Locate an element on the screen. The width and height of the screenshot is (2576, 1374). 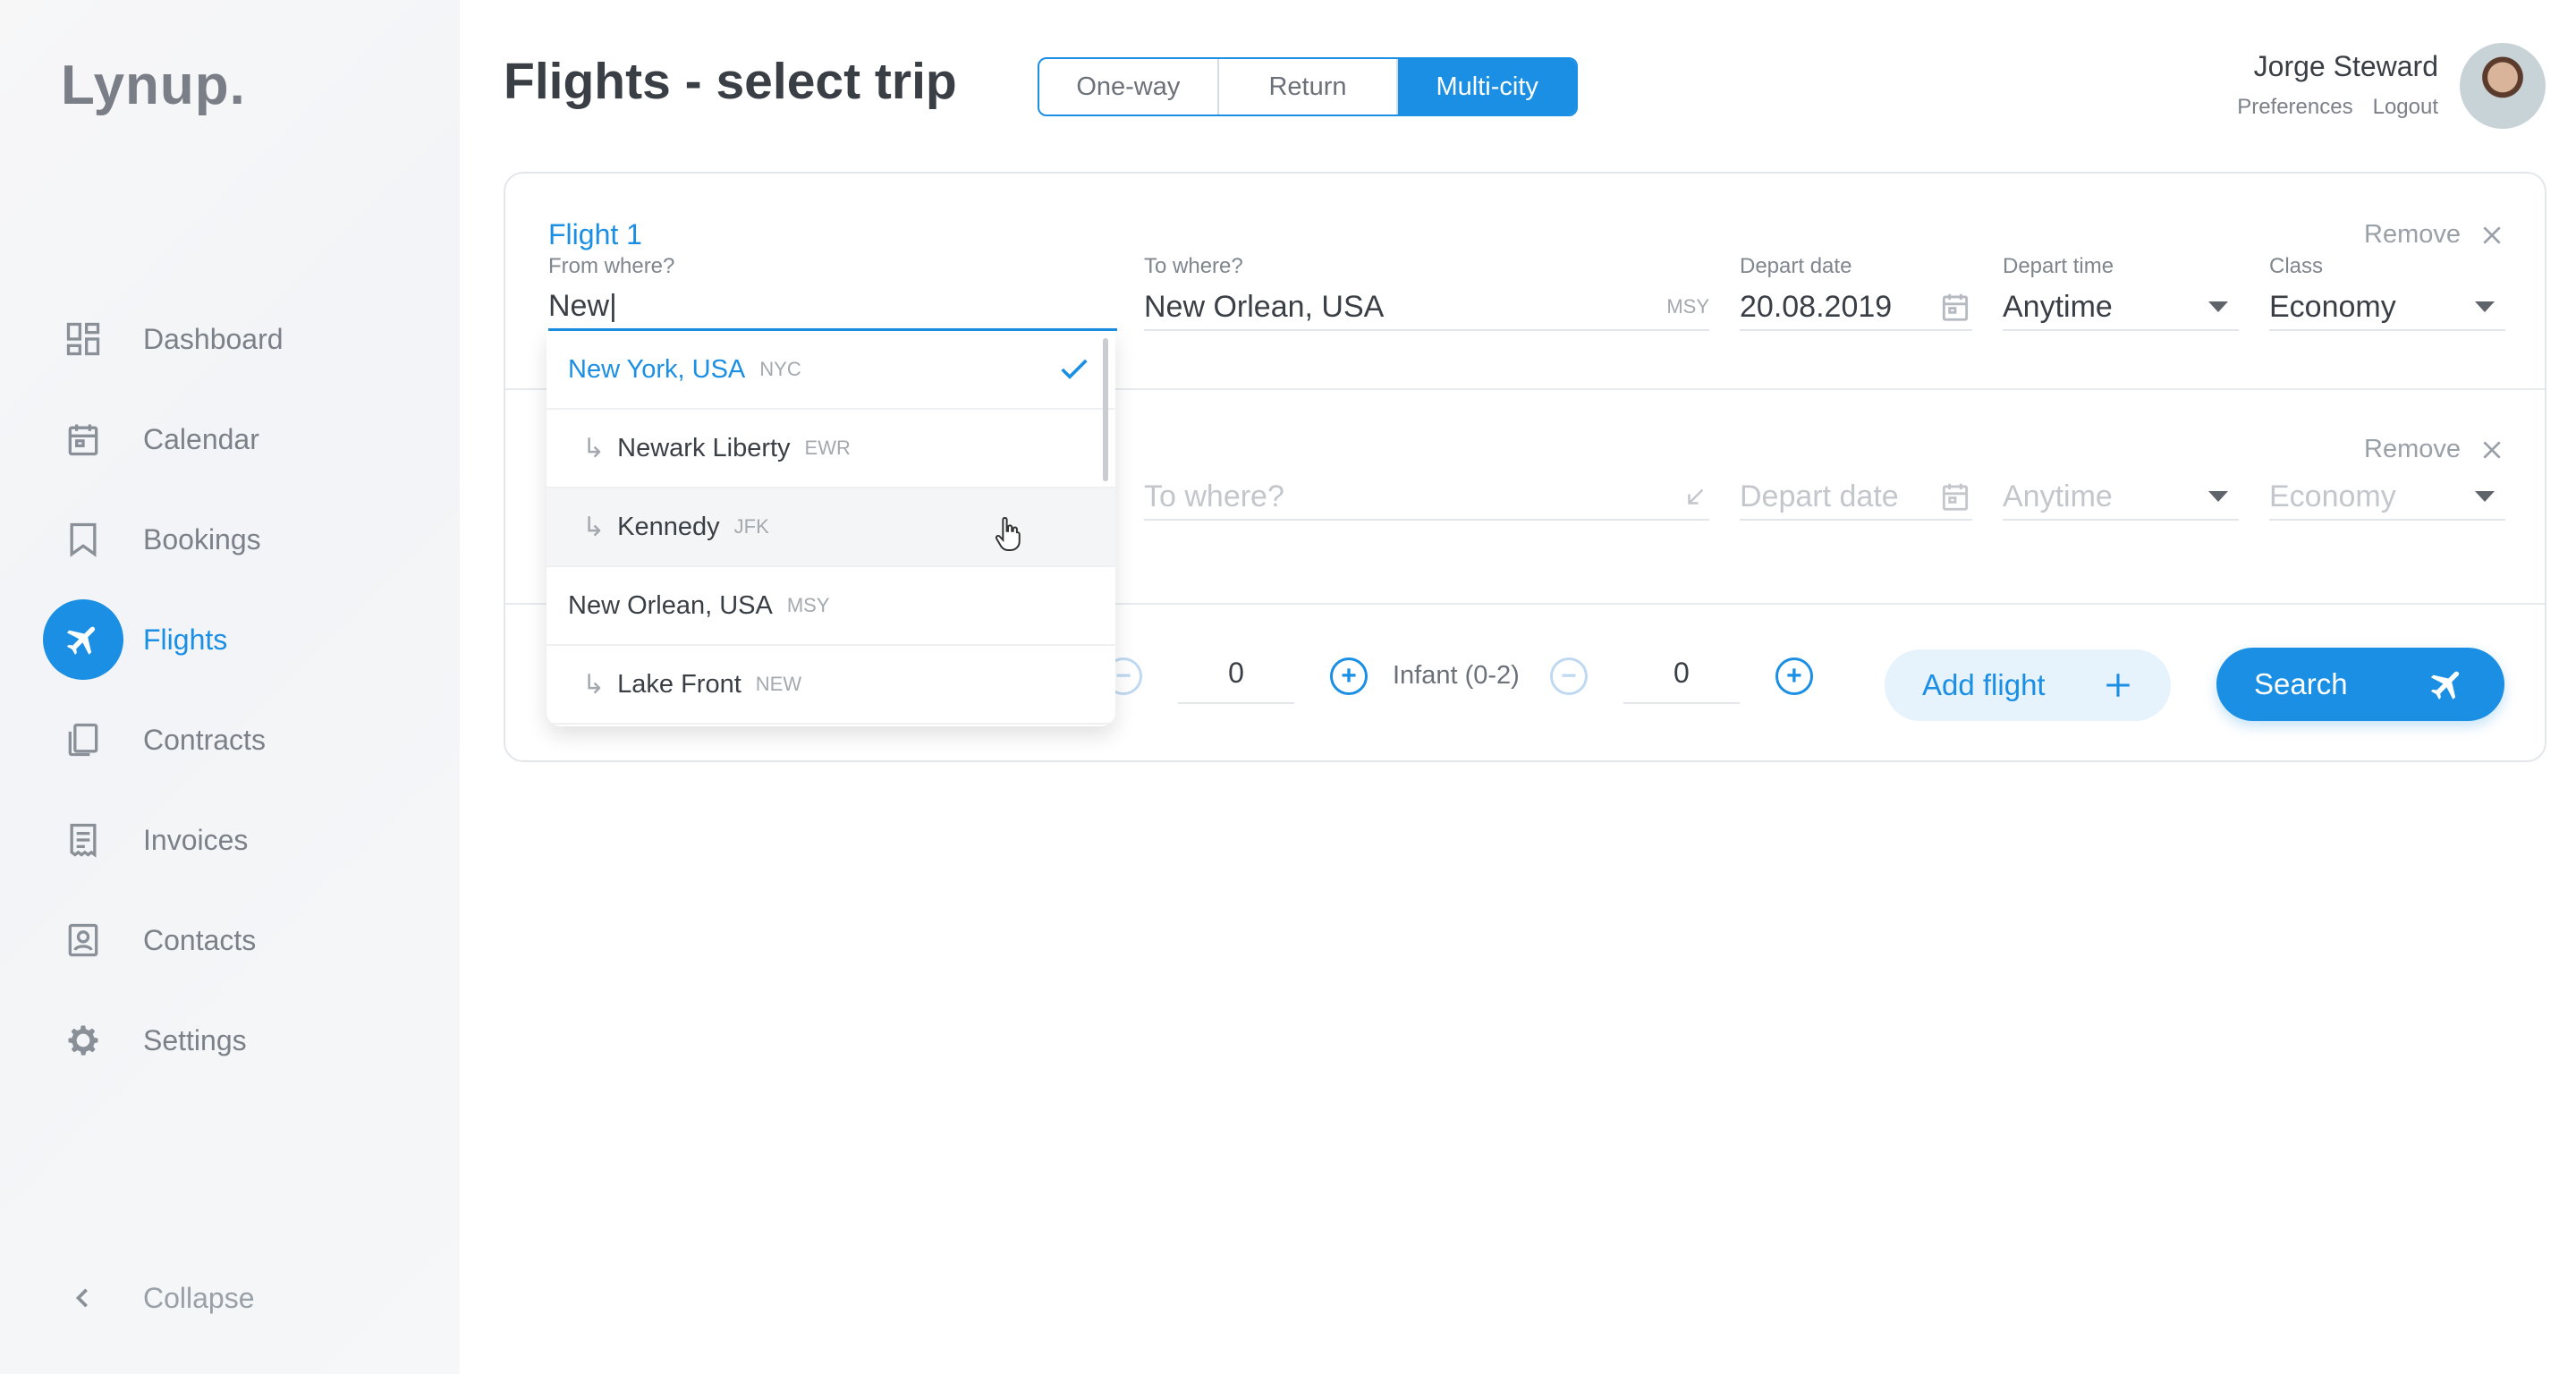
depart-date-label: Depart date is located at coordinates (1796, 266).